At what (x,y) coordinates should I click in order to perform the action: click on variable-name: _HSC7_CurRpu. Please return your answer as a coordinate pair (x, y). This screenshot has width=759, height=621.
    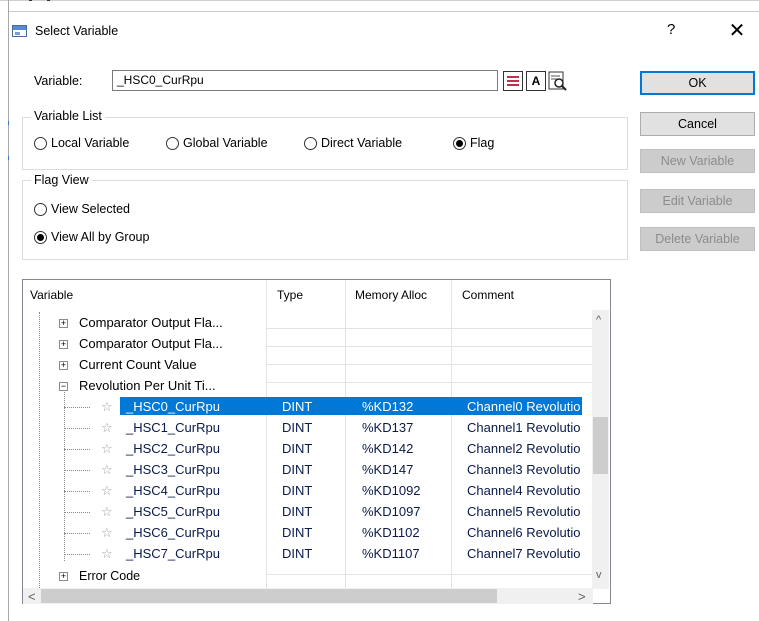
    Looking at the image, I should click on (173, 554).